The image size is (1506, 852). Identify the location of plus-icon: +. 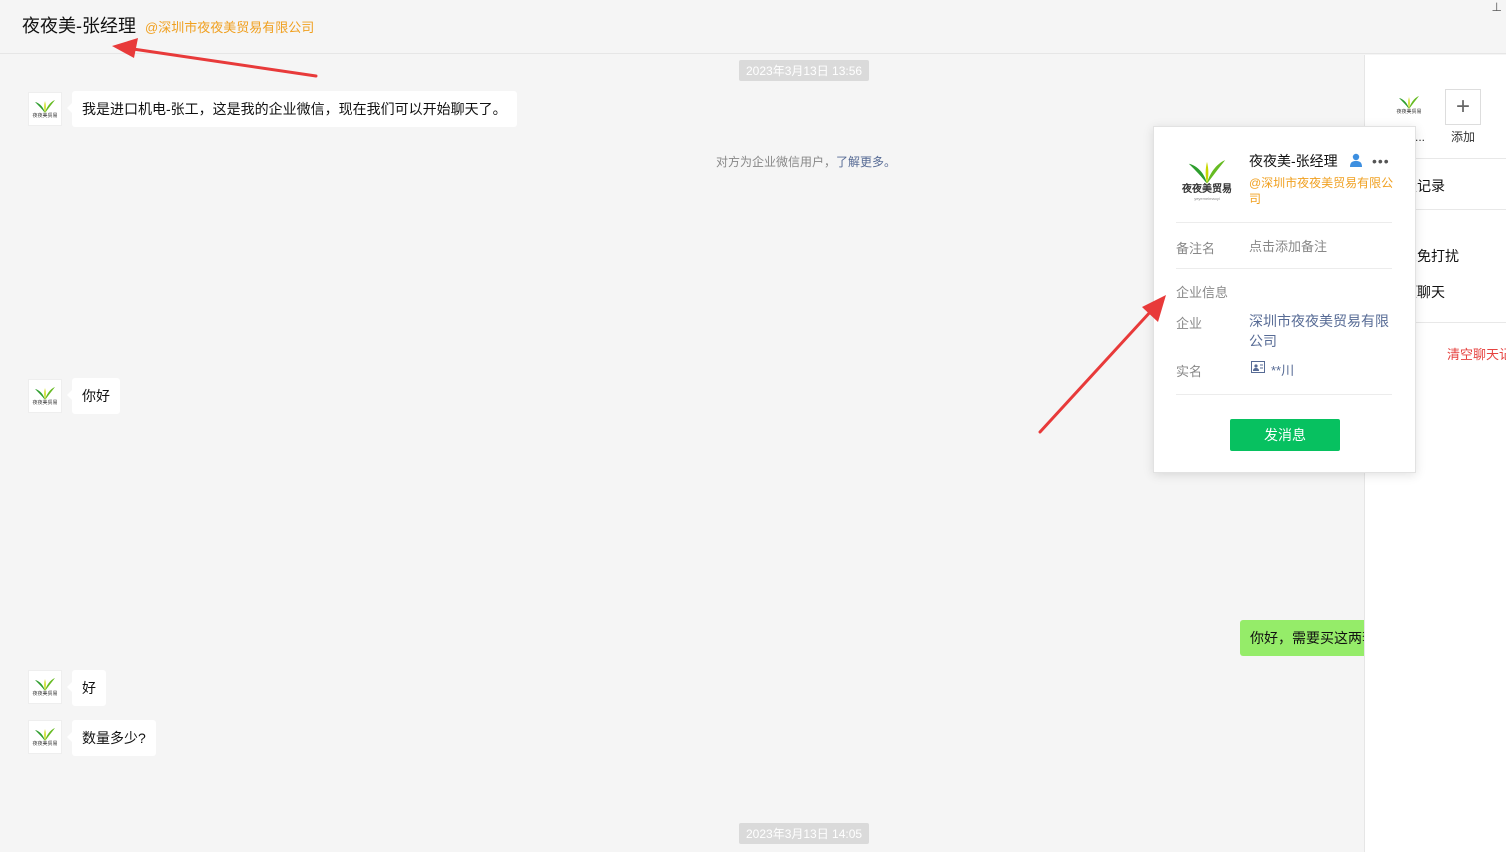
(1462, 106).